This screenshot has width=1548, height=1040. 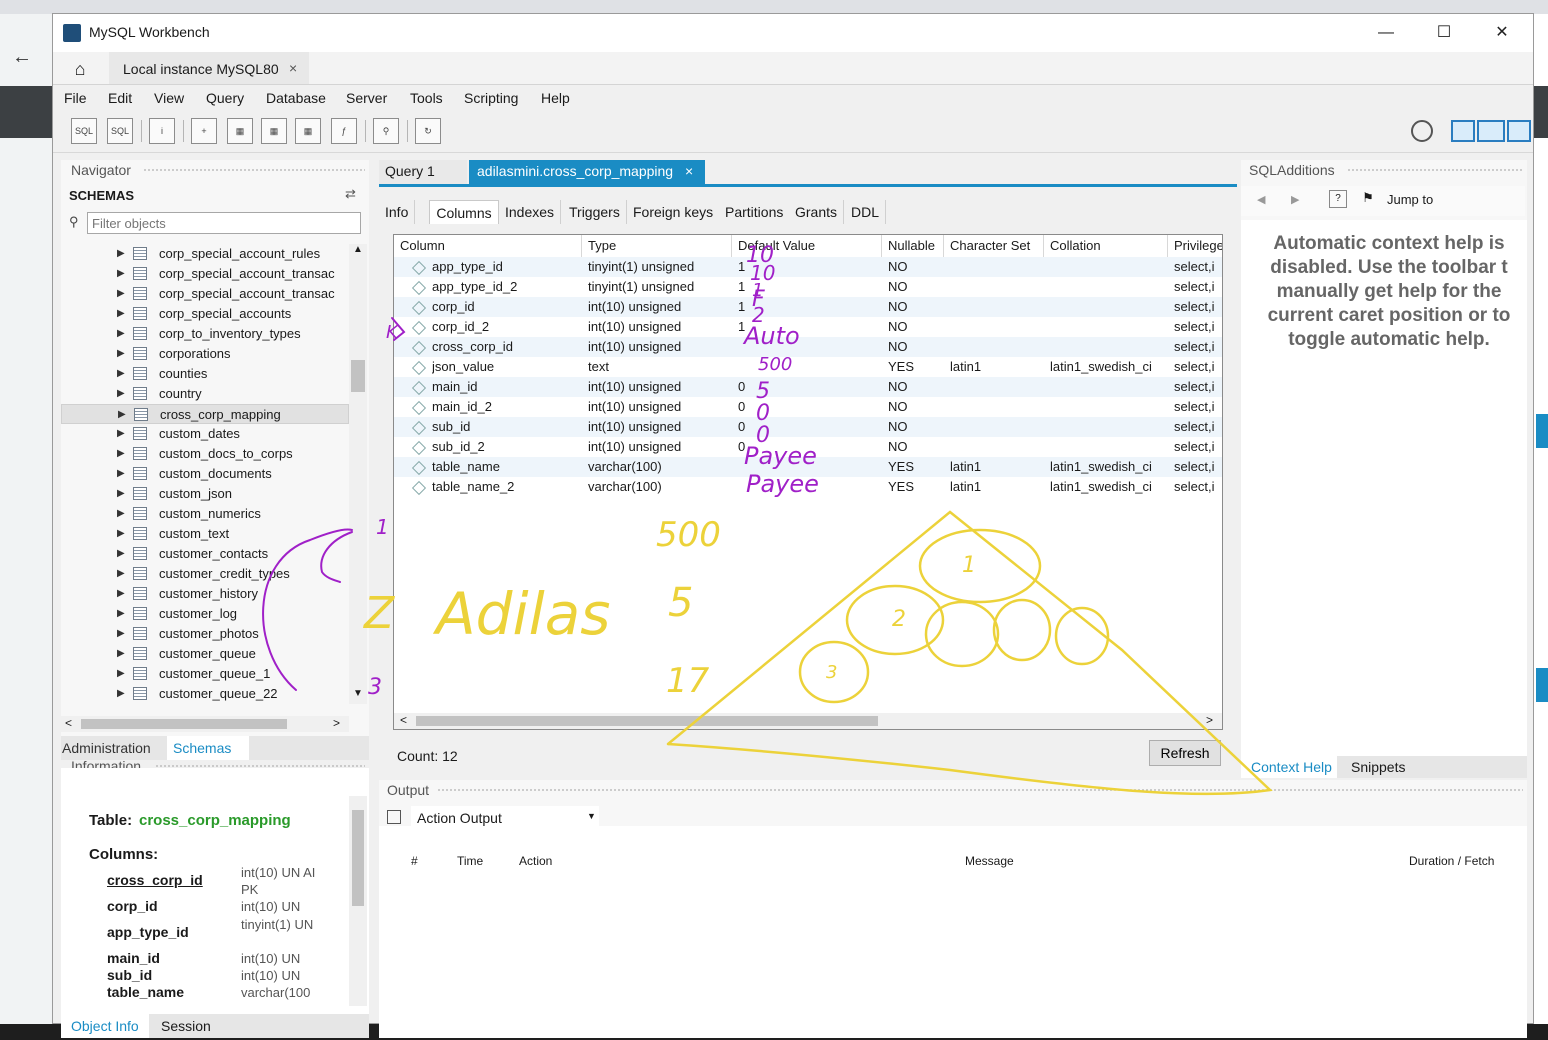 What do you see at coordinates (225, 98) in the screenshot?
I see `menu-query: Query` at bounding box center [225, 98].